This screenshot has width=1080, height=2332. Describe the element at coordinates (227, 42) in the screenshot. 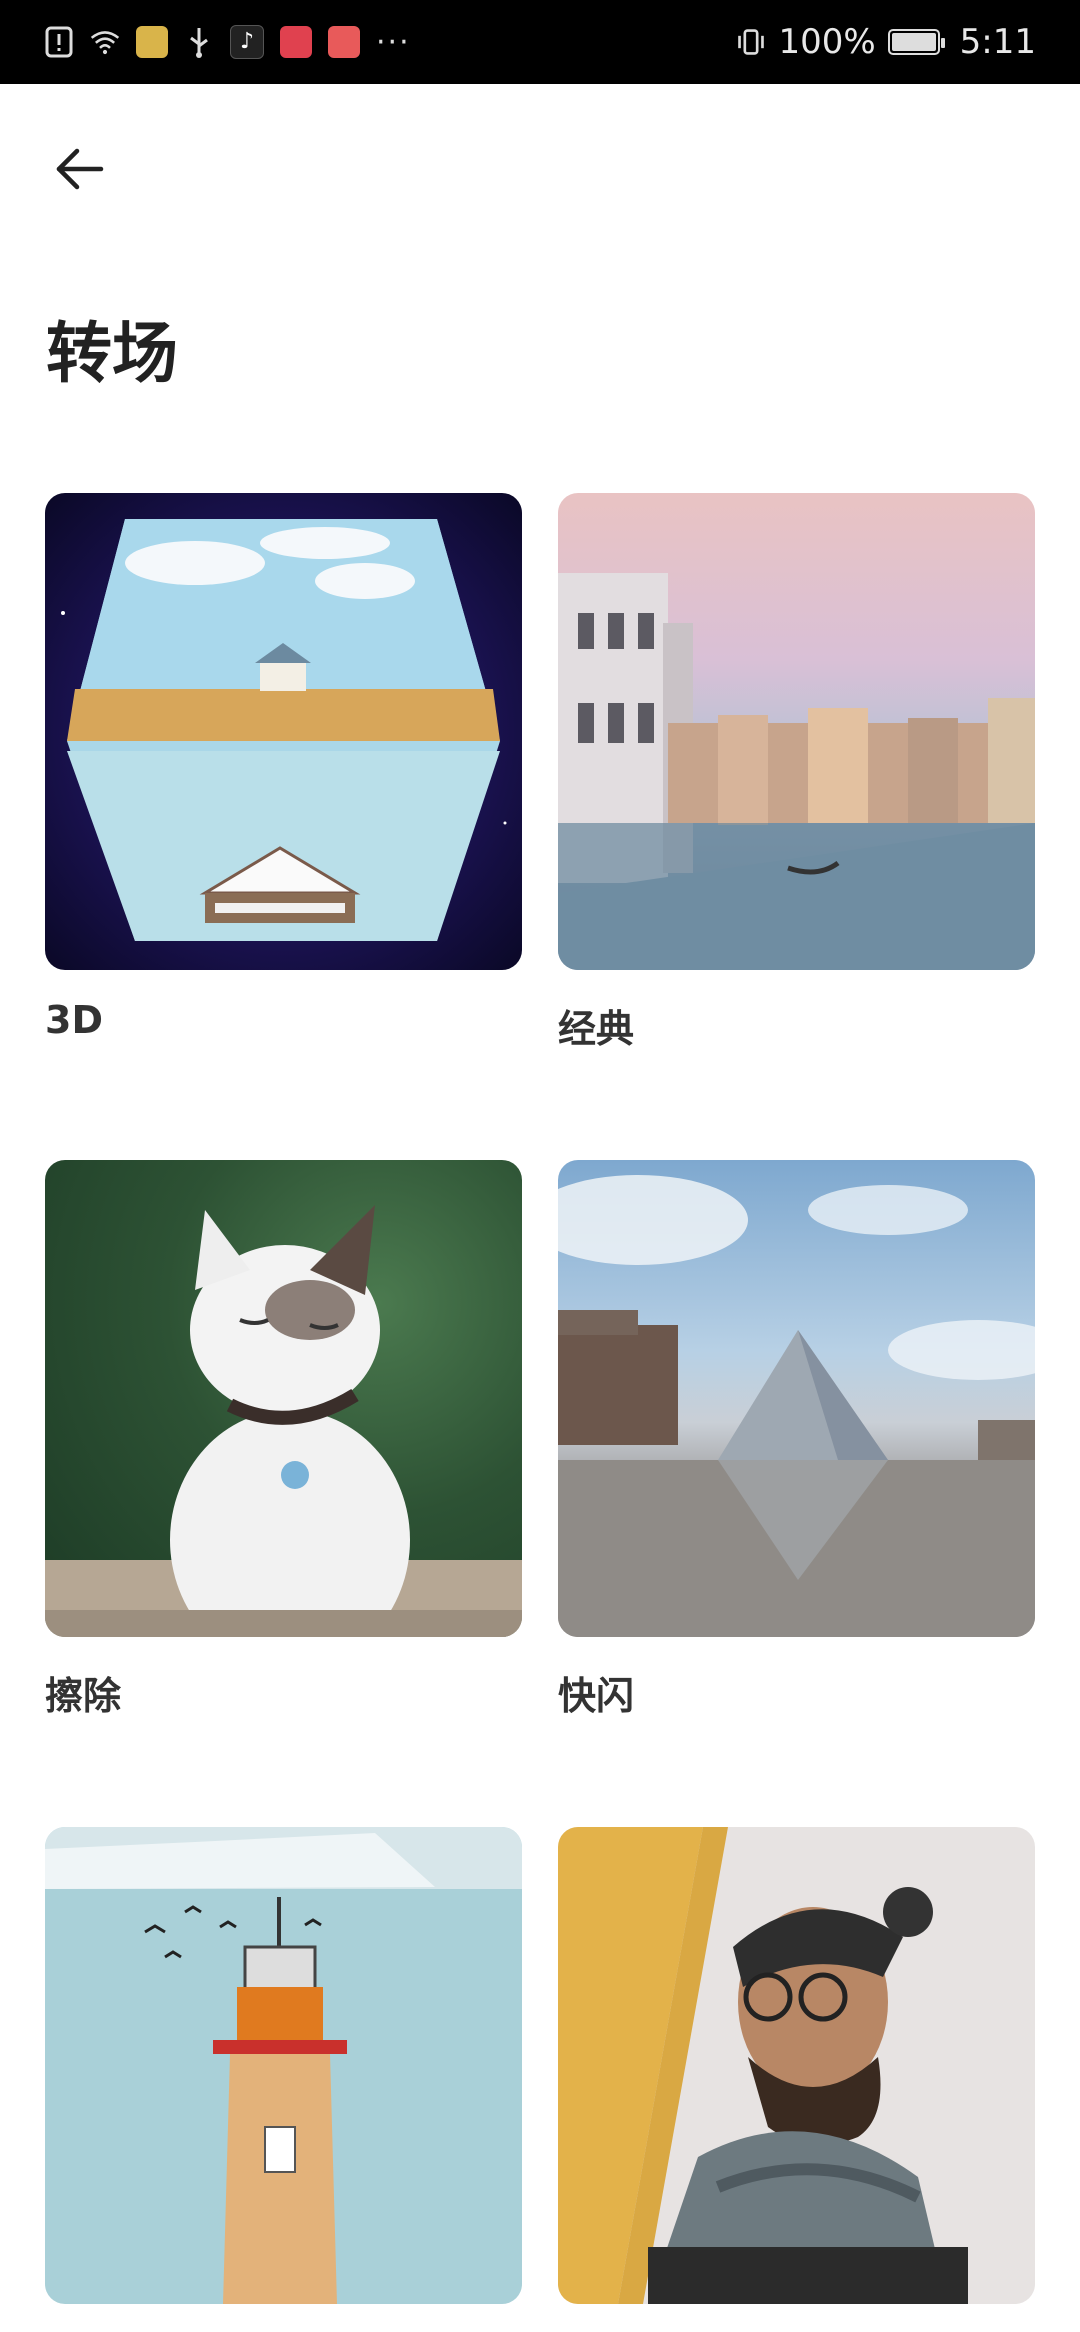

I see `status-bar-left: ♪ ···` at that location.